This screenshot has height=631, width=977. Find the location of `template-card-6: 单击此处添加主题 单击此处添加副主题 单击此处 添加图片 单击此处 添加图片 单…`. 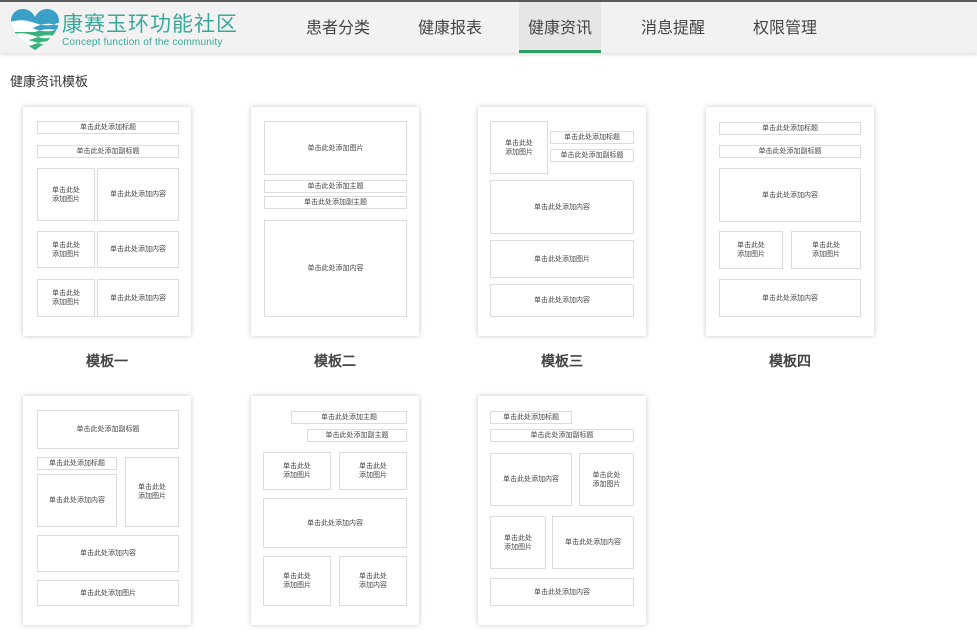

template-card-6: 单击此处添加主题 单击此处添加副主题 单击此处 添加图片 单击此处 添加图片 单… is located at coordinates (335, 510).